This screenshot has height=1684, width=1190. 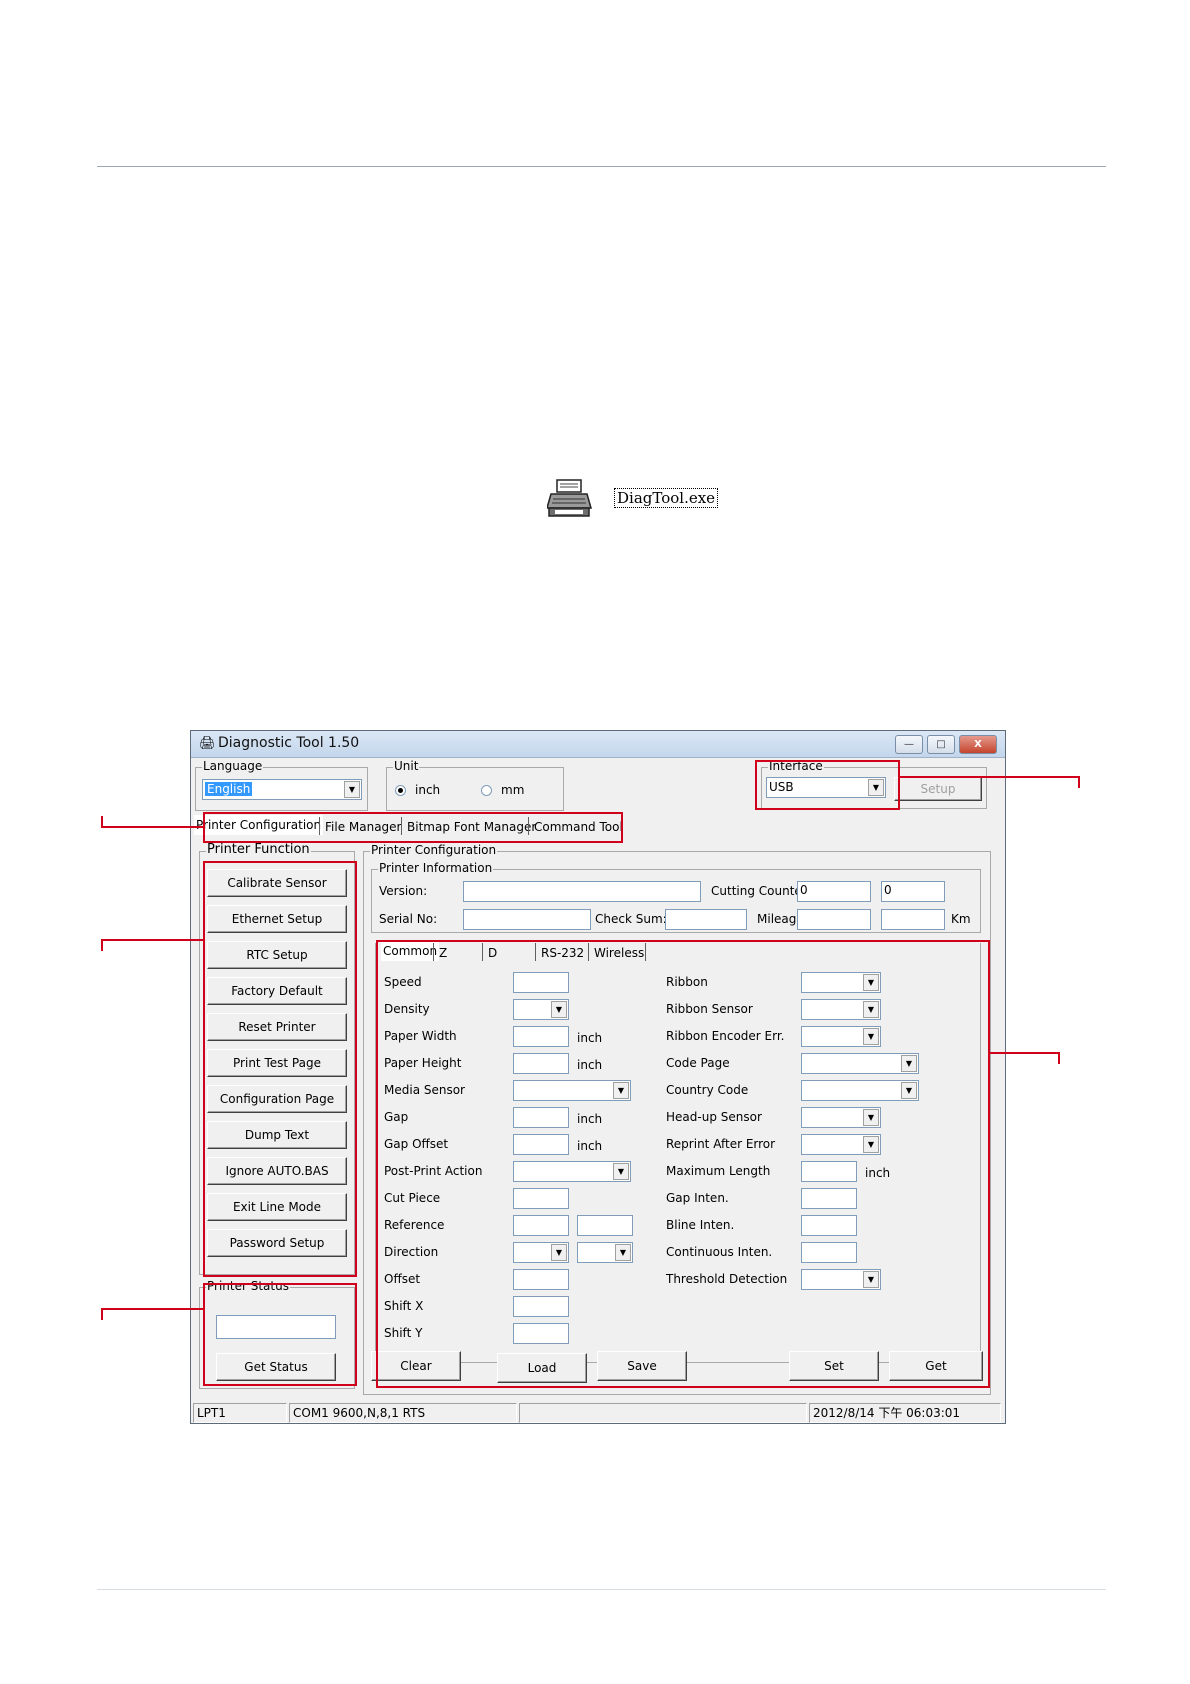 I want to click on unit-mm-radio, so click(x=486, y=790).